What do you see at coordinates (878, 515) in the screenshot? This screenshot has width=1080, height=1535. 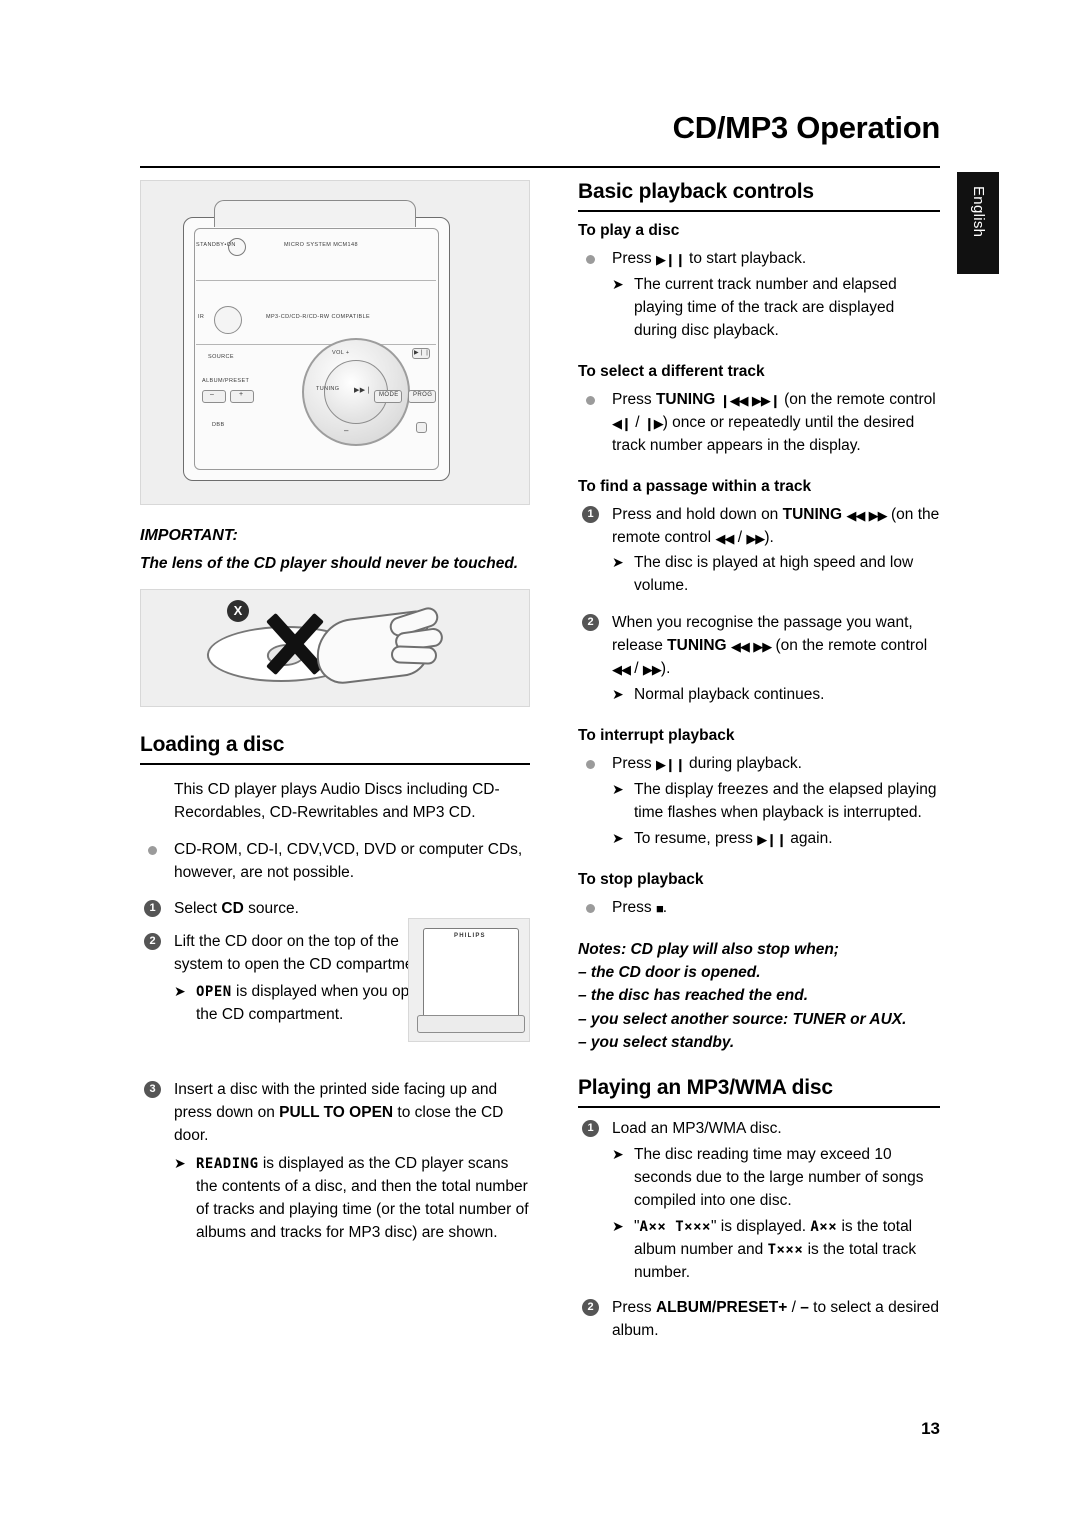 I see `forward-icon-1: ▶▶` at bounding box center [878, 515].